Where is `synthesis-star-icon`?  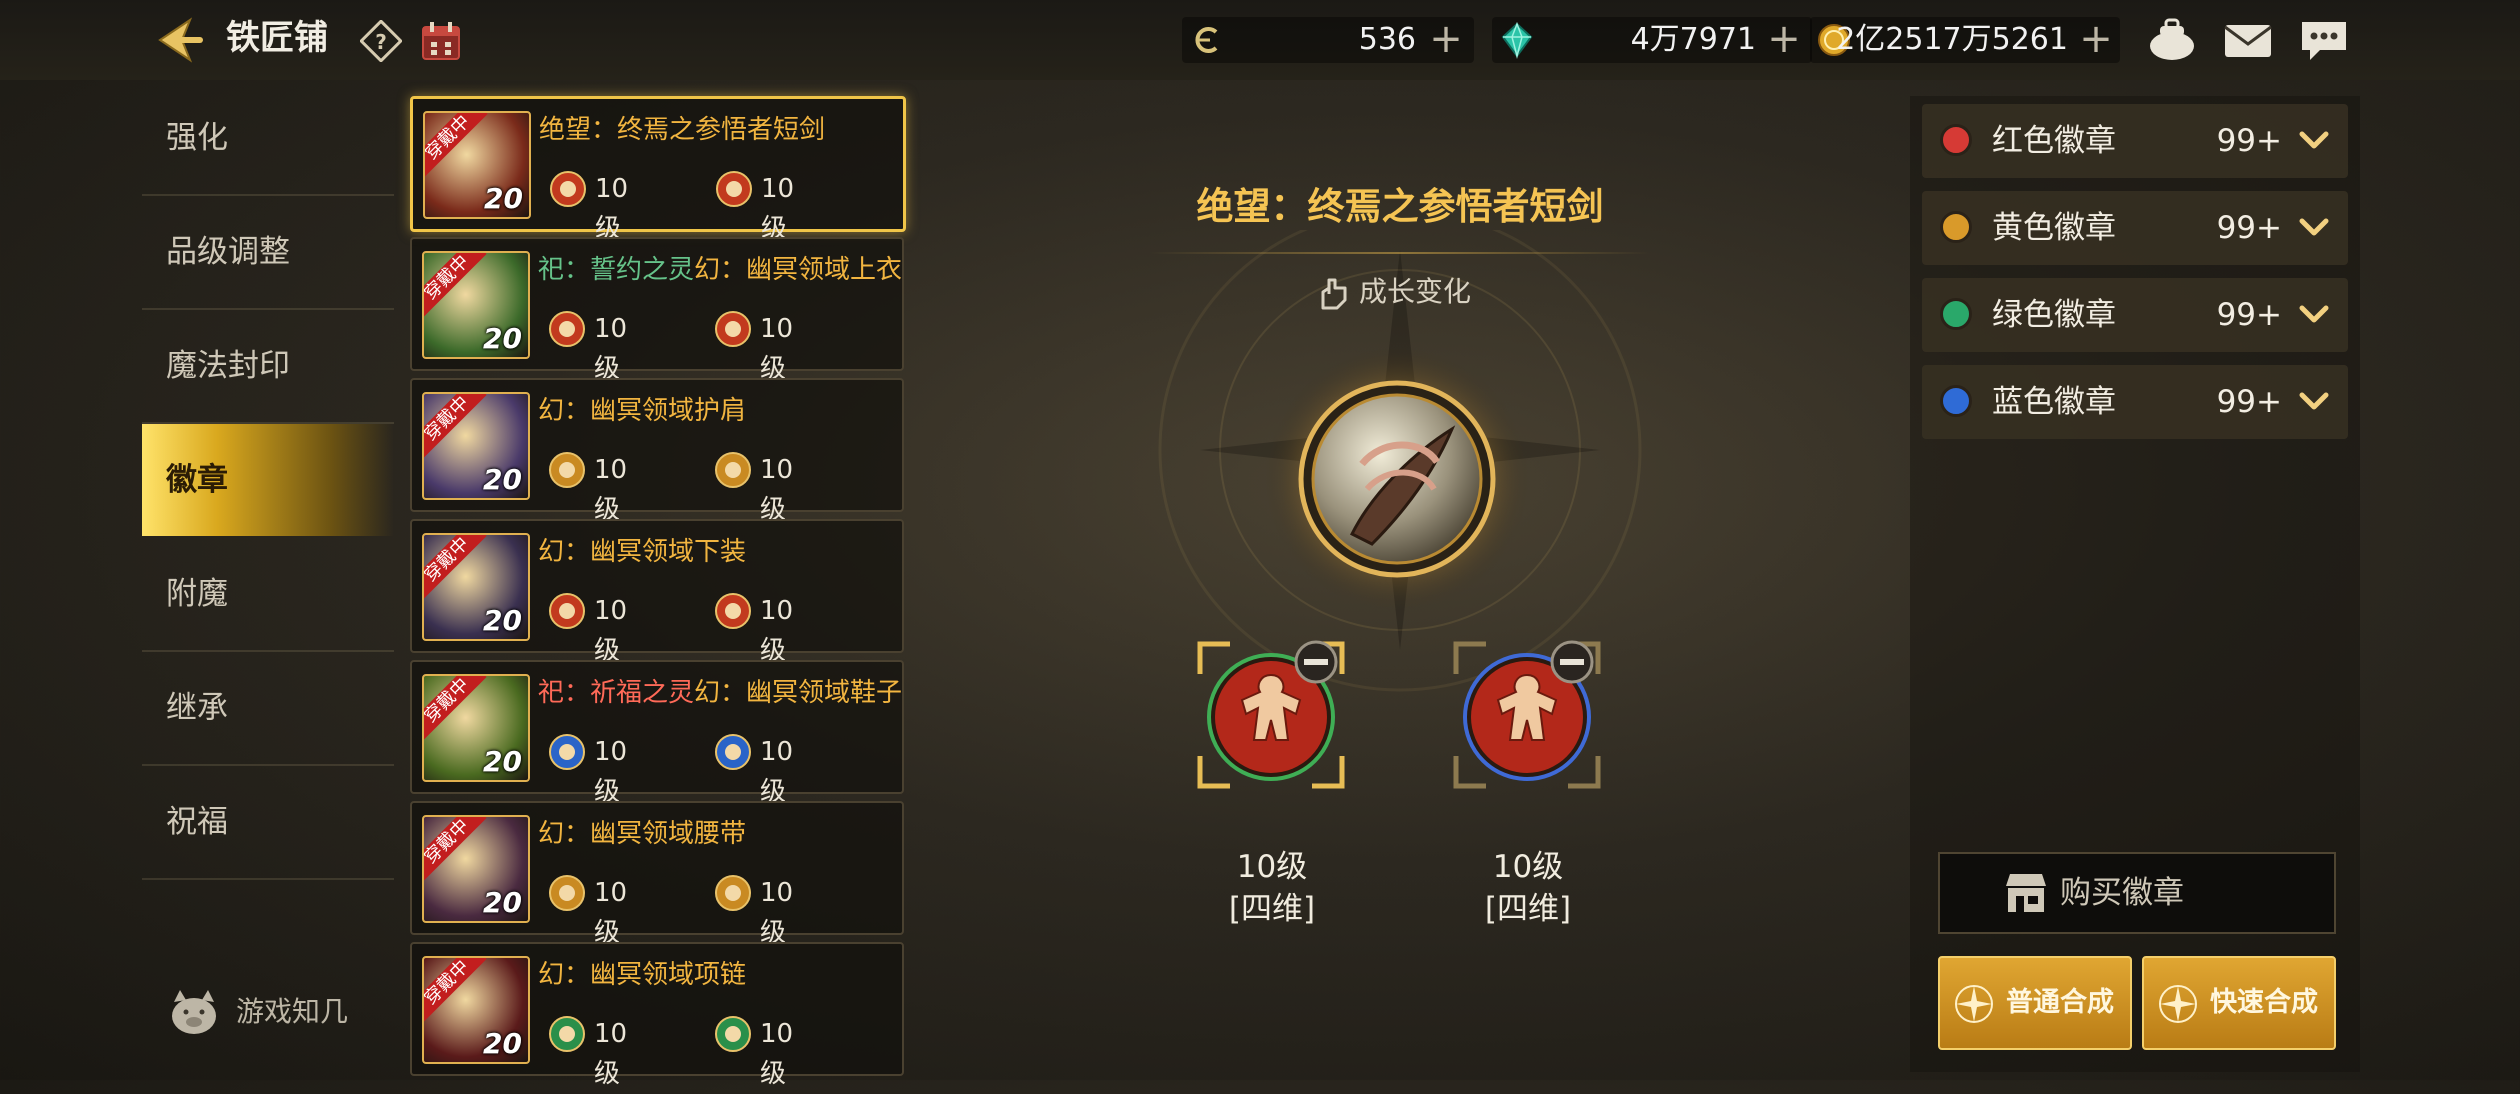 synthesis-star-icon is located at coordinates (1974, 1004).